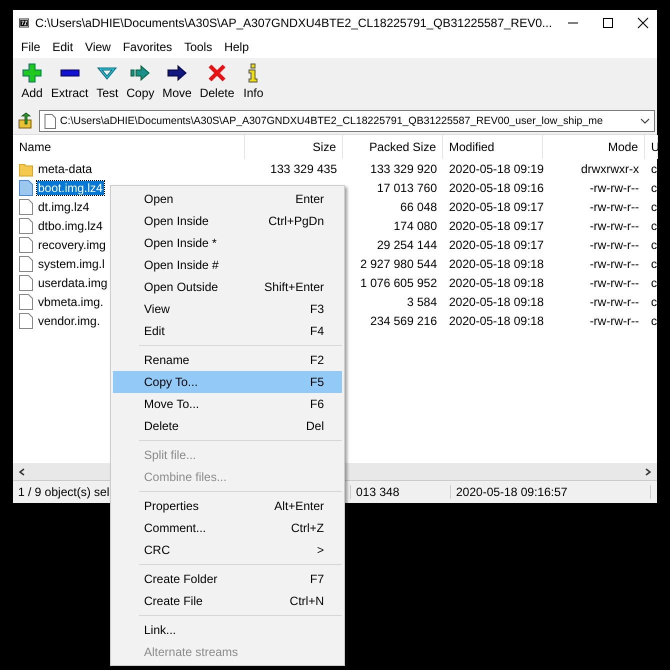 Image resolution: width=670 pixels, height=670 pixels. I want to click on table-cell-text: 2 927 980 544, so click(398, 263).